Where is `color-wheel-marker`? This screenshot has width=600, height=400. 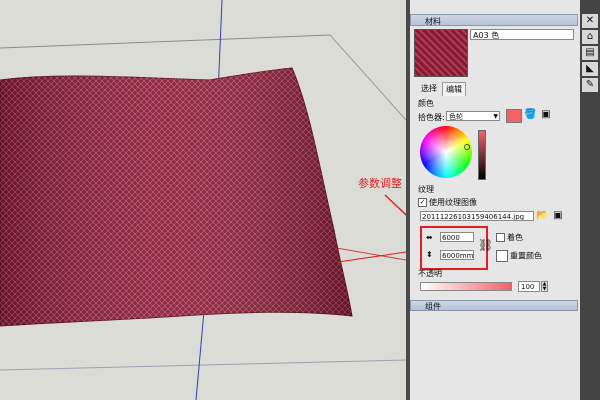
color-wheel-marker is located at coordinates (467, 147).